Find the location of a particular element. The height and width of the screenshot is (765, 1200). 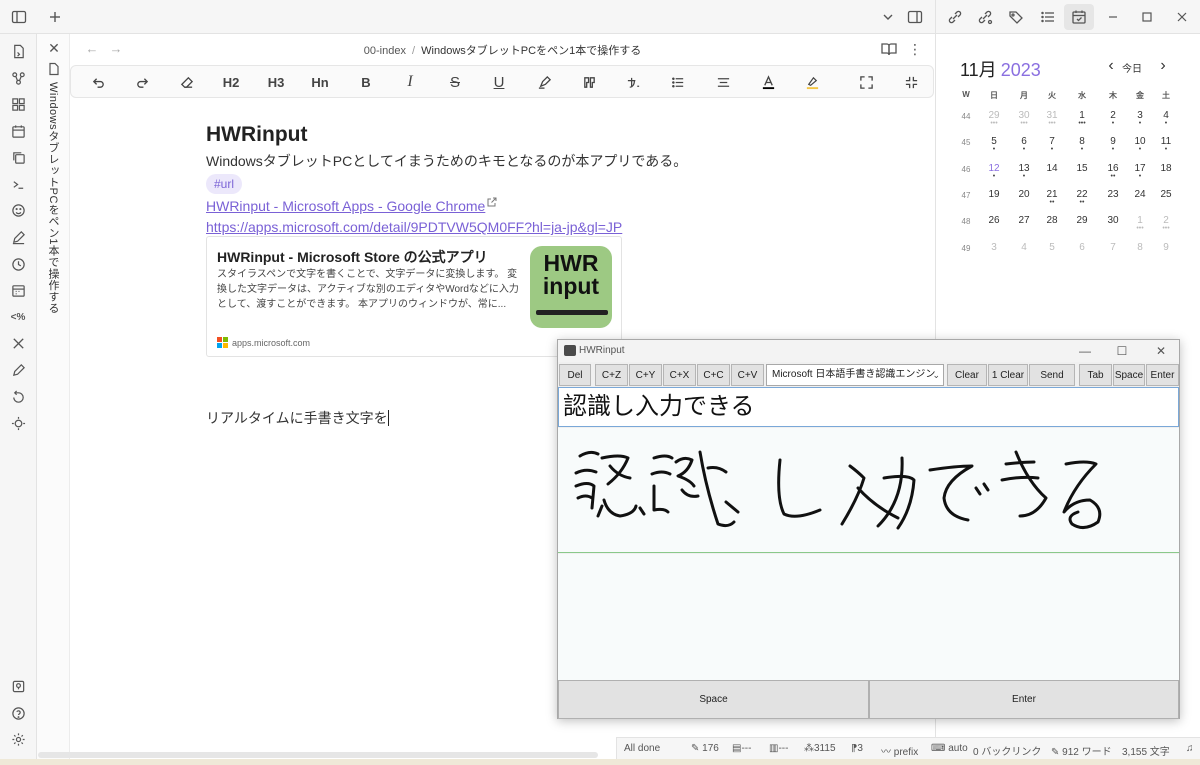

calendar-day: 4 is located at coordinates (1024, 250).